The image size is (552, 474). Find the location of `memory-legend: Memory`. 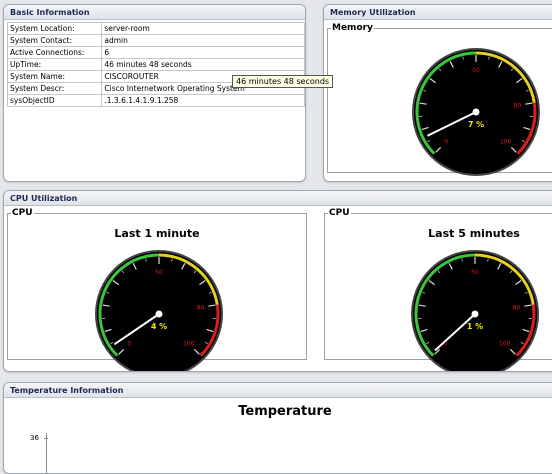

memory-legend: Memory is located at coordinates (352, 28).